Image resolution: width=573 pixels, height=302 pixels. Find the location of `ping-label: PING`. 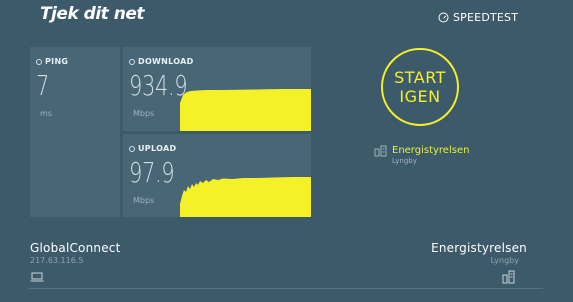

ping-label: PING is located at coordinates (52, 61).